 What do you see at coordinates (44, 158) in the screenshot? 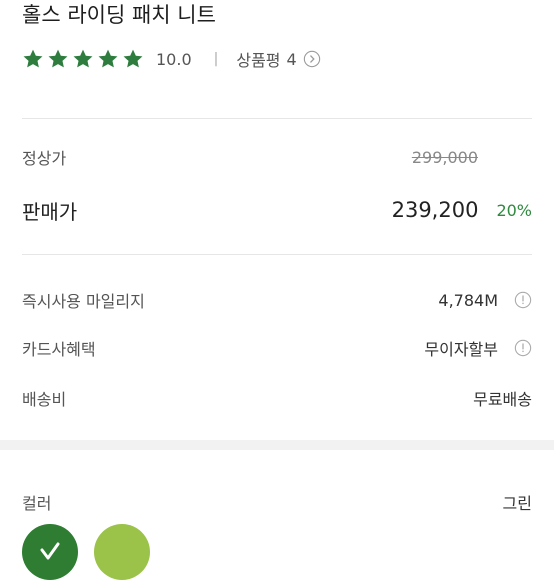
I see `regular-price-label: 정상가` at bounding box center [44, 158].